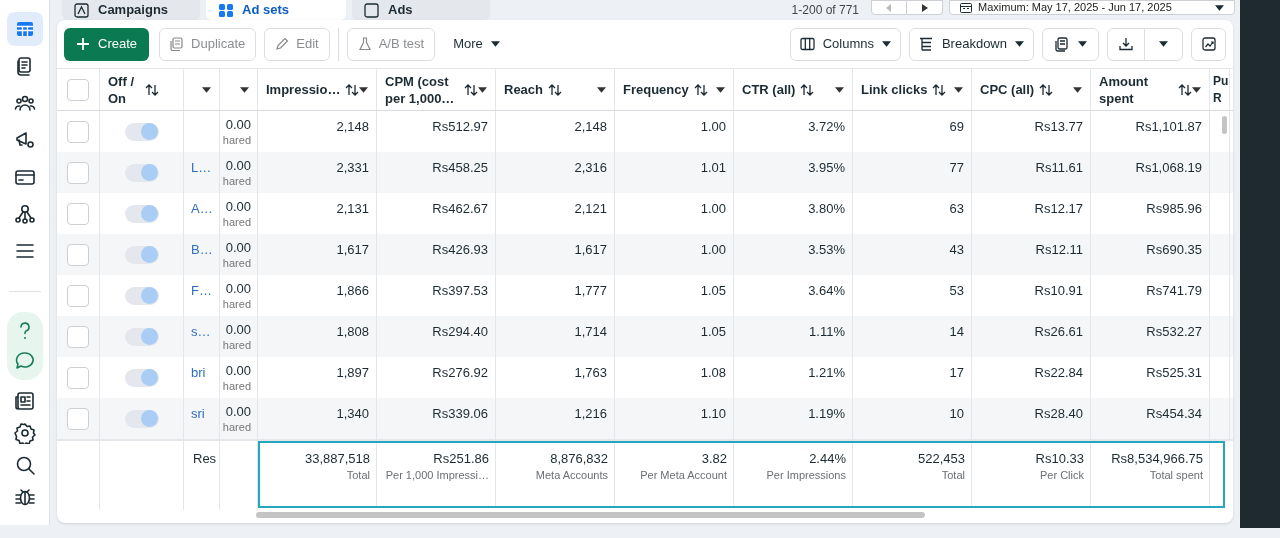  I want to click on budget-amount: 0.00, so click(238, 371).